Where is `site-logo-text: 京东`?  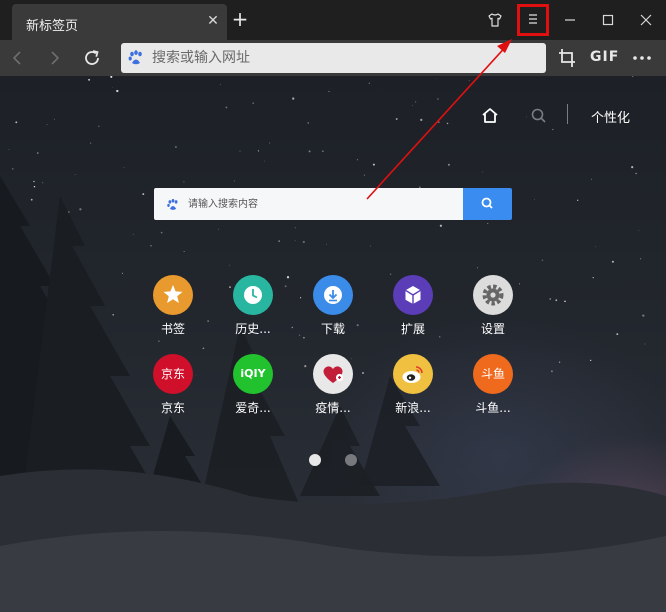
site-logo-text: 京东 is located at coordinates (172, 374).